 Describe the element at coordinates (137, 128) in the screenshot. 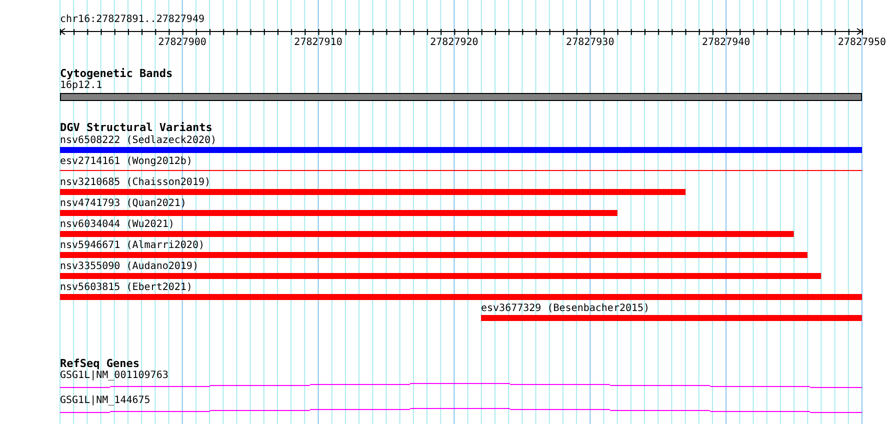

I see `track-title: DGV Structural Variants` at that location.